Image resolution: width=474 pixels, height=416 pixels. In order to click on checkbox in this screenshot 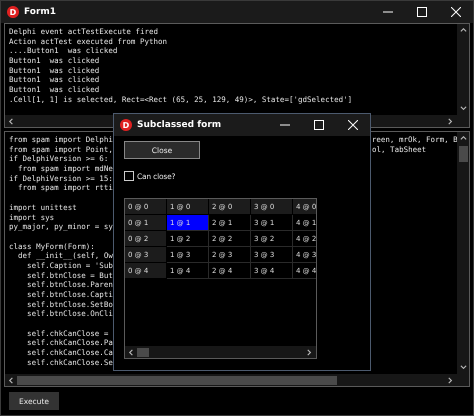, I will do `click(129, 176)`.